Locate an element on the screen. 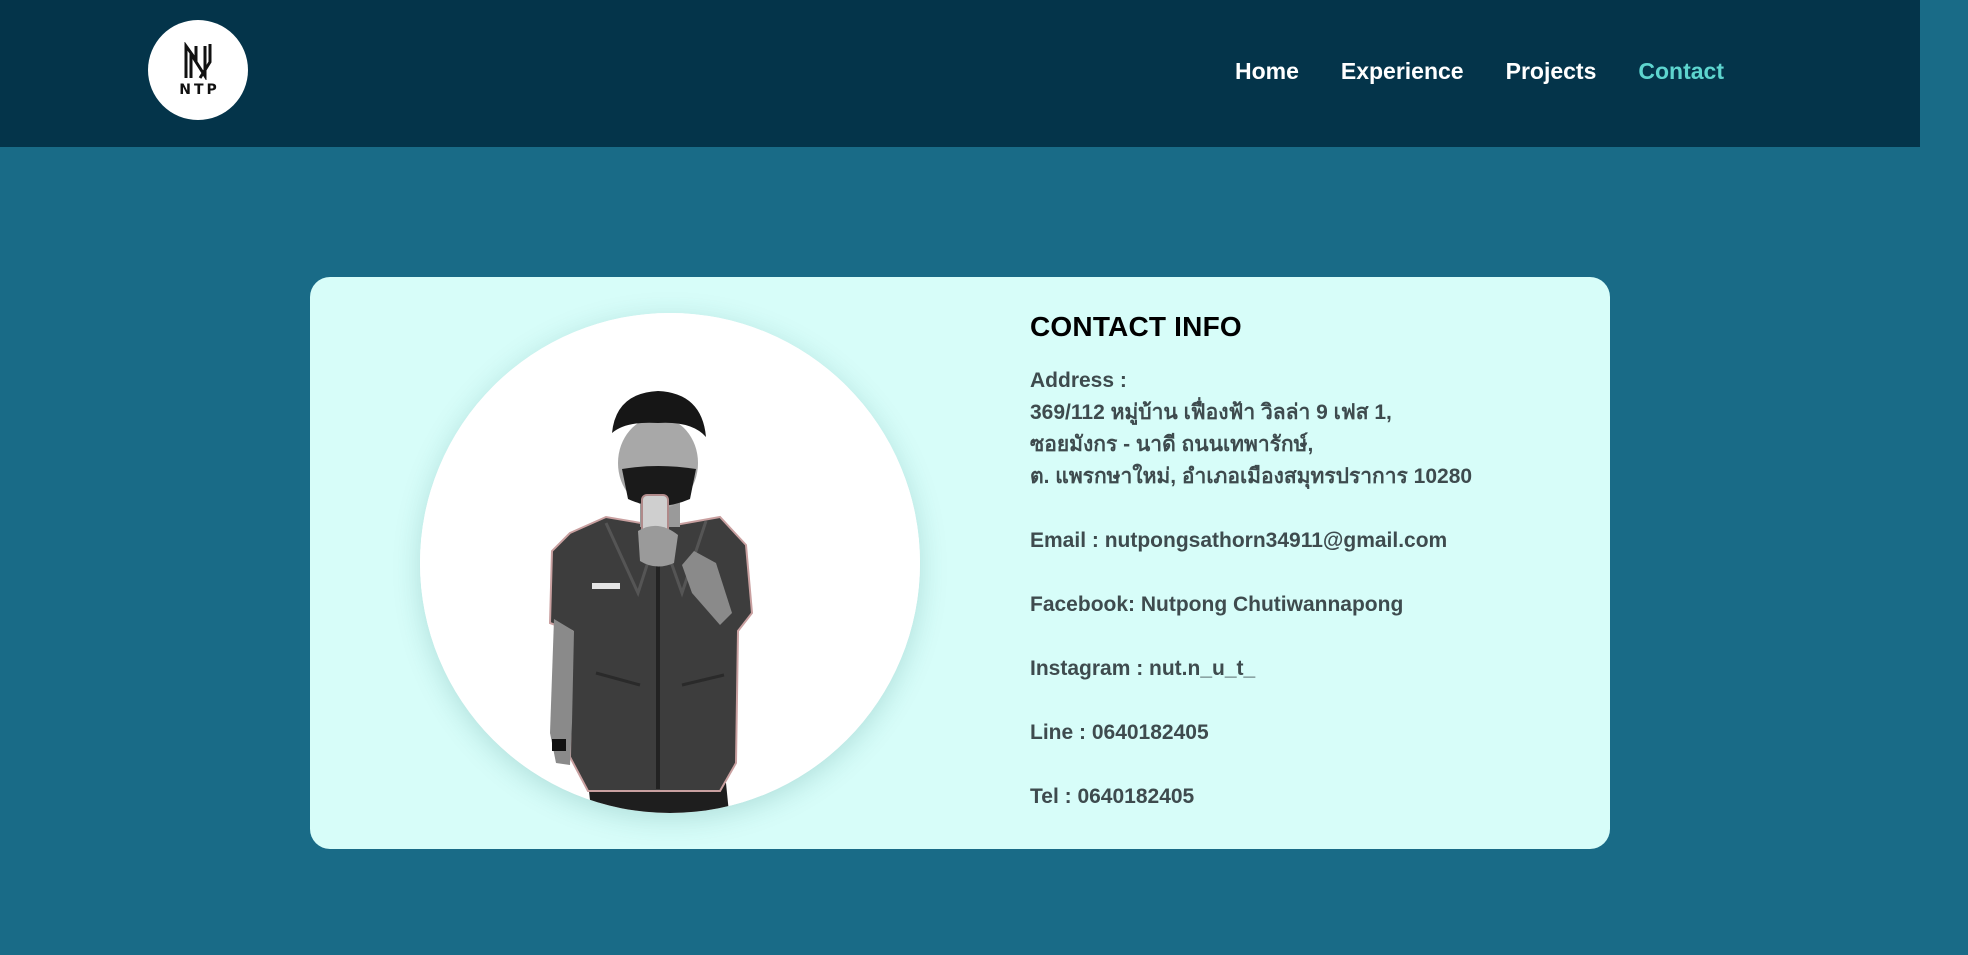 This screenshot has width=1968, height=955. contact-title: CONTACT INFO is located at coordinates (1136, 326).